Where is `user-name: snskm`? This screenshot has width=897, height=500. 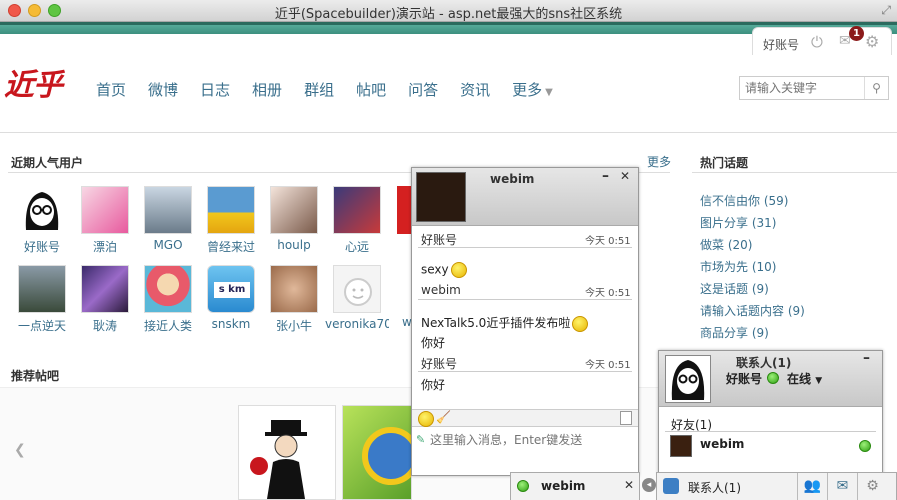 user-name: snskm is located at coordinates (231, 324).